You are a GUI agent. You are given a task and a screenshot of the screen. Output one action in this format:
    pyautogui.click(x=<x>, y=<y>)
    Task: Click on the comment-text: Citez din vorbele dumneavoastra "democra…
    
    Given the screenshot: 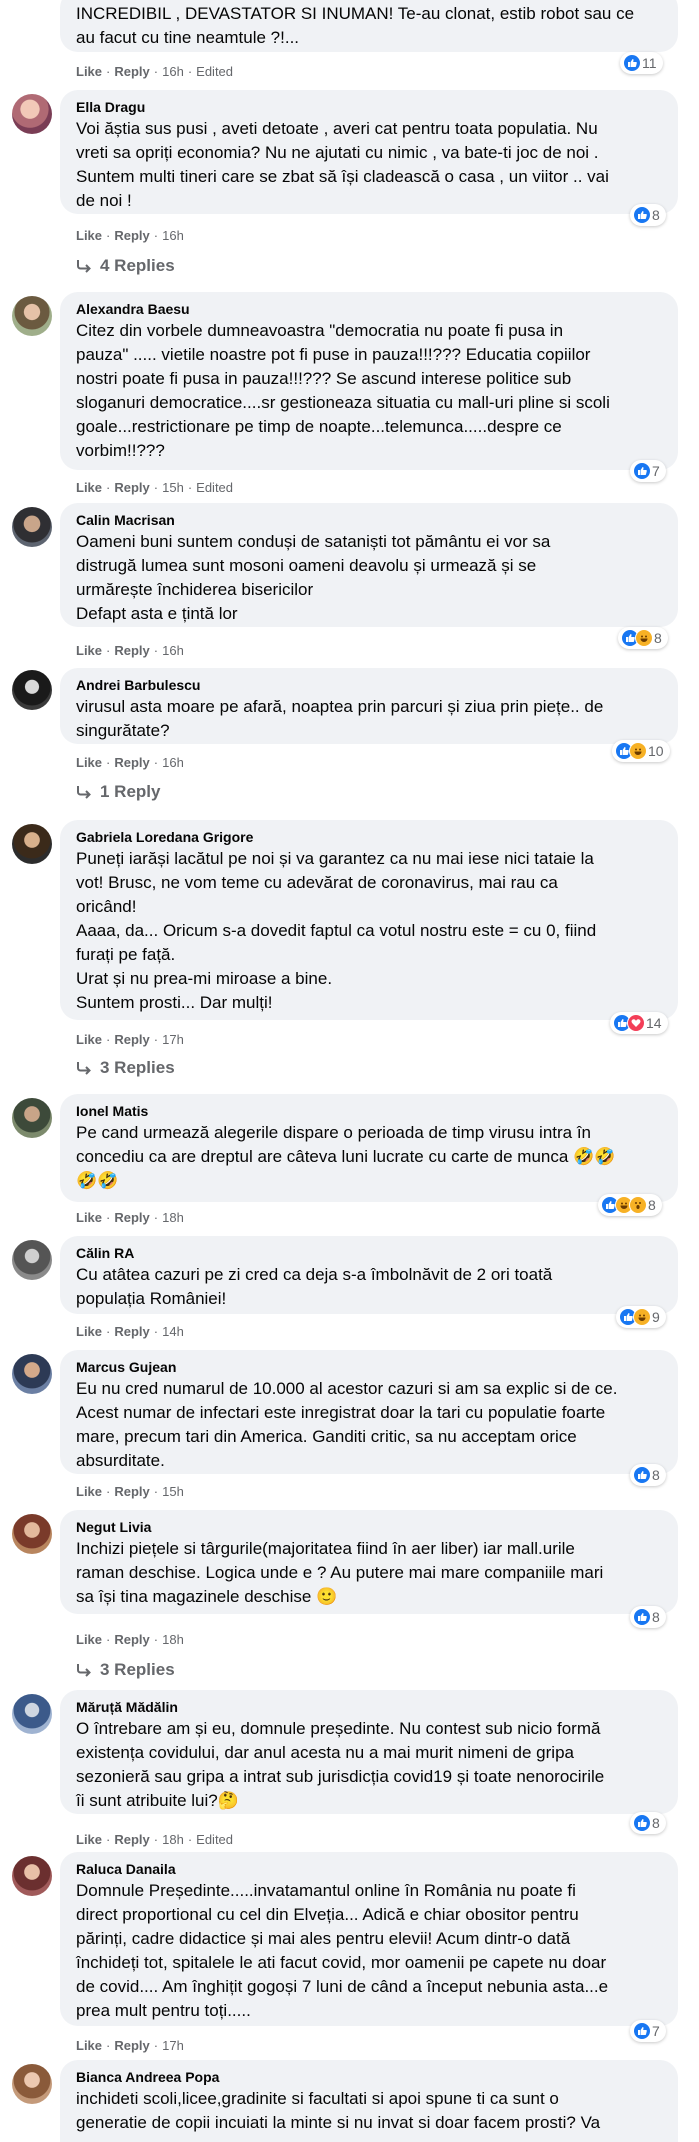 What is the action you would take?
    pyautogui.click(x=343, y=390)
    